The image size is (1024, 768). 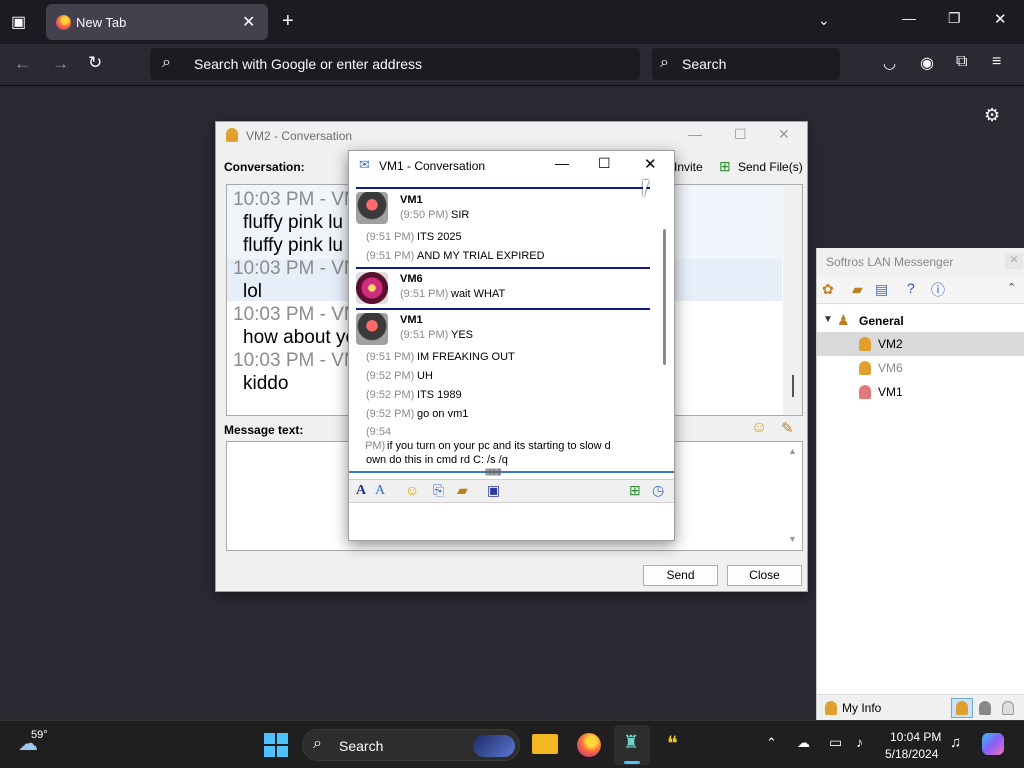 I want to click on status-available-button, so click(x=962, y=708).